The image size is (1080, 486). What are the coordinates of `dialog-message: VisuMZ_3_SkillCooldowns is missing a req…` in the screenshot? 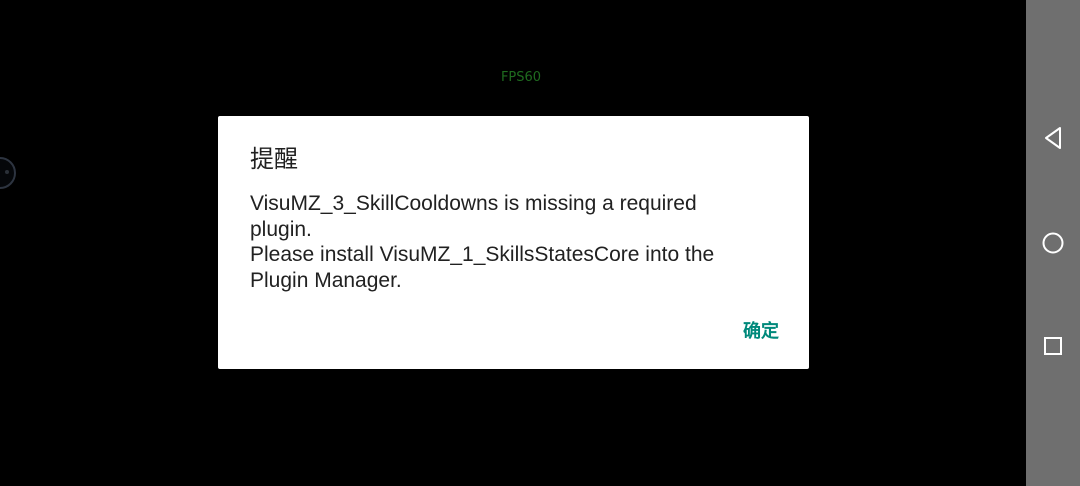 It's located at (510, 242).